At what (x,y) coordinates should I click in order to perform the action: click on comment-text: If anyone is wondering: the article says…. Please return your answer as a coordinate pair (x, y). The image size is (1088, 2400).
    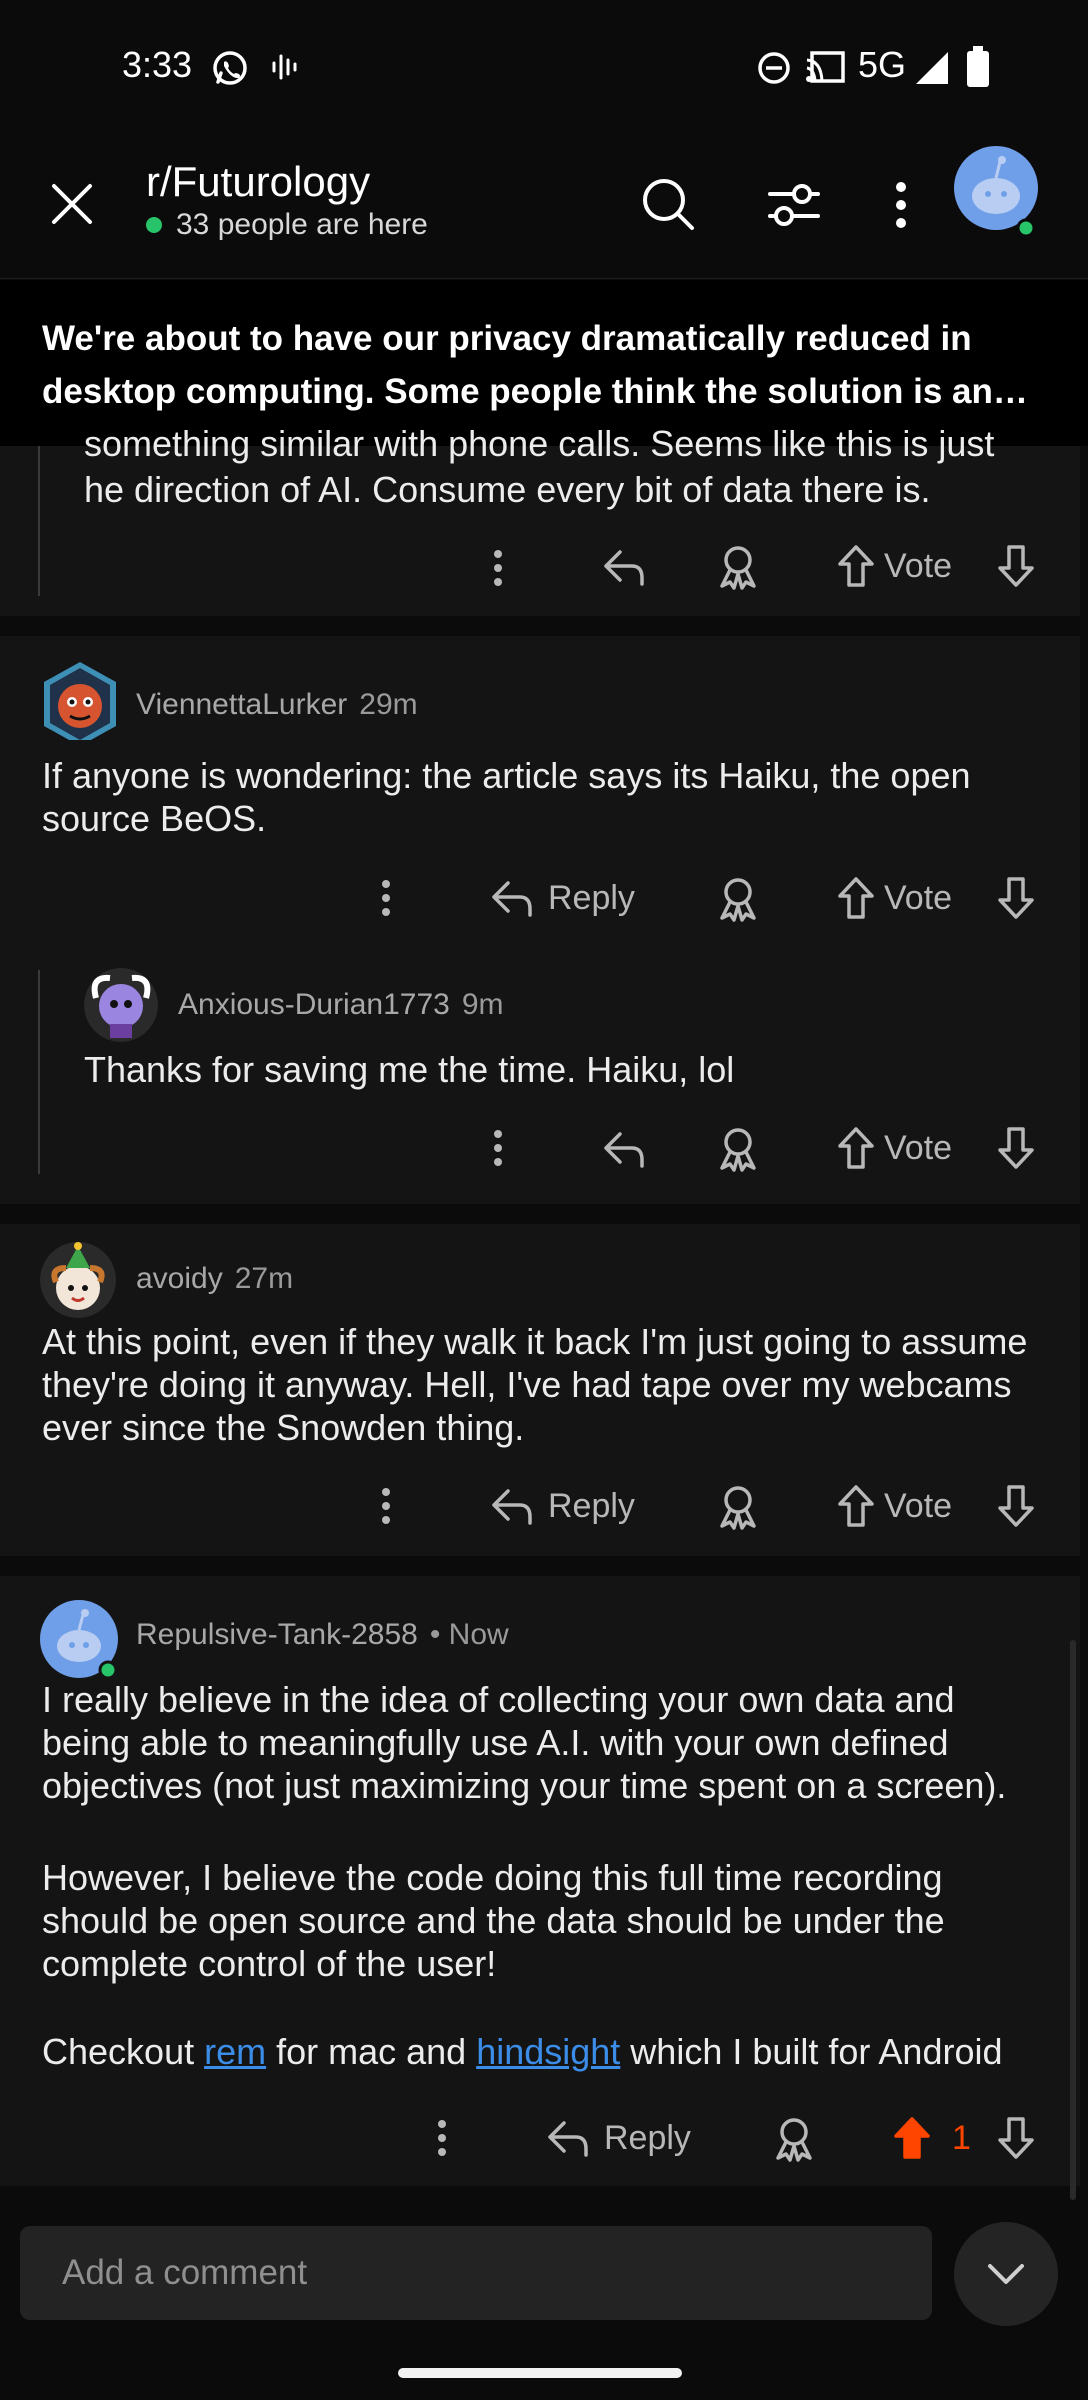
    Looking at the image, I should click on (506, 797).